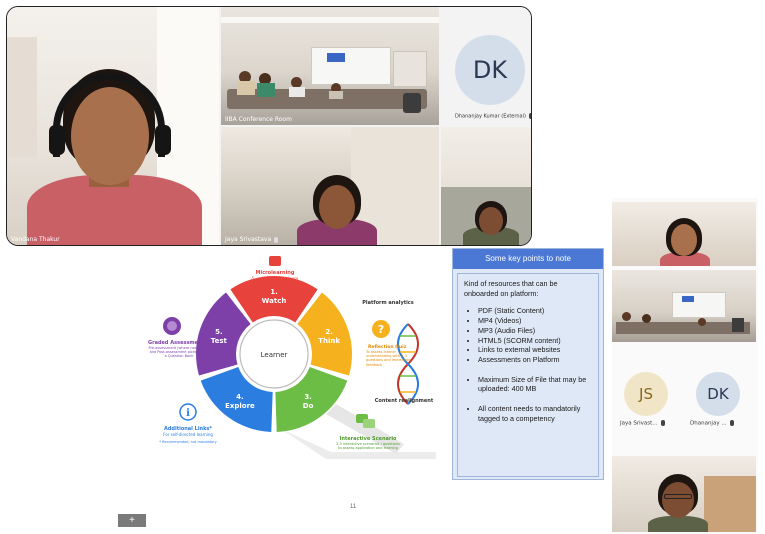  Describe the element at coordinates (172, 326) in the screenshot. I see `head-icon` at that location.